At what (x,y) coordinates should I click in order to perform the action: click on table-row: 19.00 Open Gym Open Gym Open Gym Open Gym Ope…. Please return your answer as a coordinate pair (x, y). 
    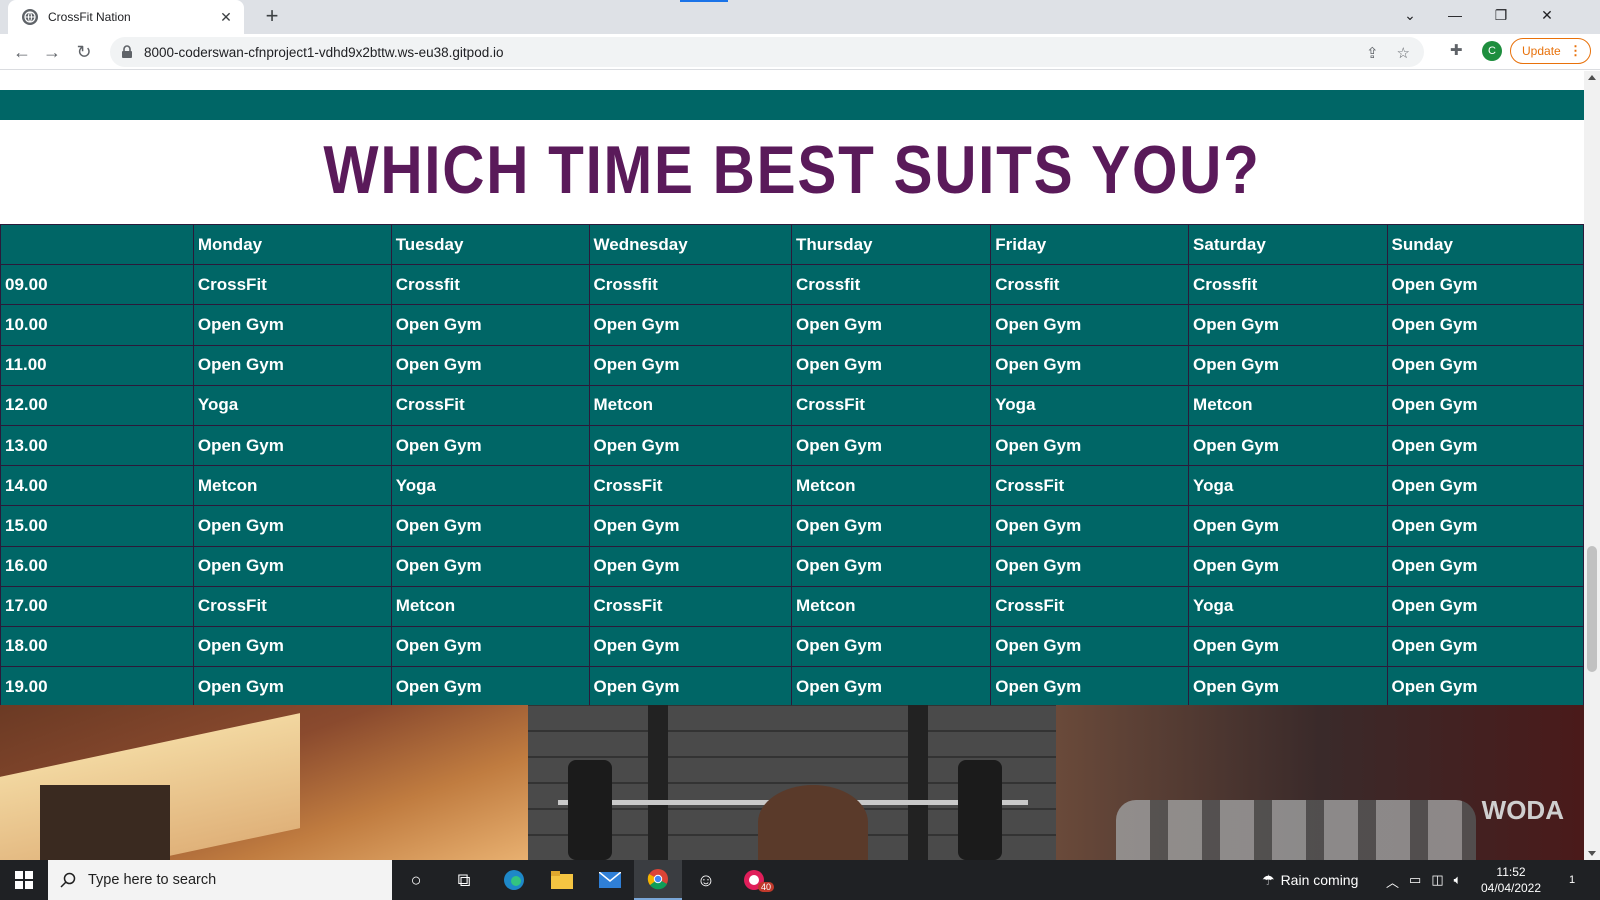
    Looking at the image, I should click on (792, 687).